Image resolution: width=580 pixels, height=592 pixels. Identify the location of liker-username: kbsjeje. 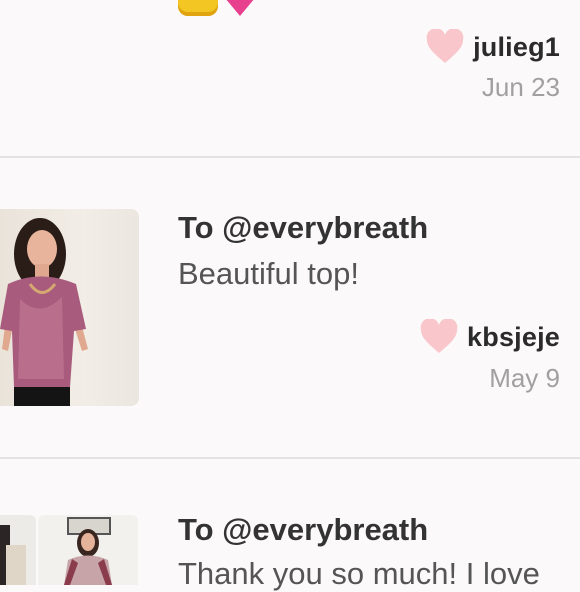
(513, 337).